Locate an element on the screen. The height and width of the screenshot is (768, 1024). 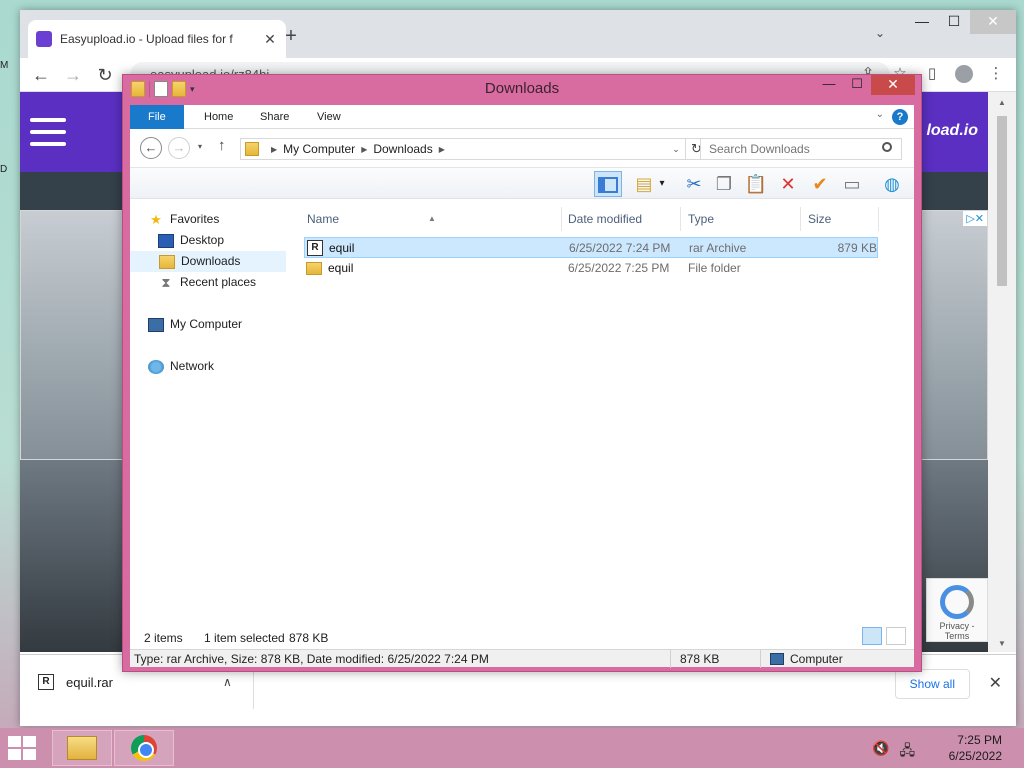
nav-downloads: Downloads is located at coordinates (208, 261).